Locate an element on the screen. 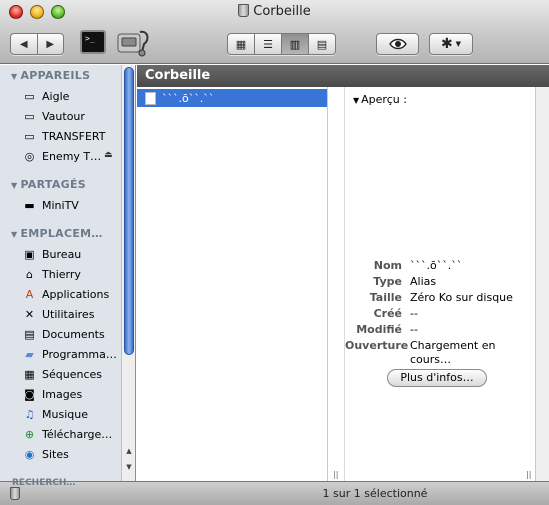  sidebar-item-images: ◙ Images is located at coordinates (71, 394).